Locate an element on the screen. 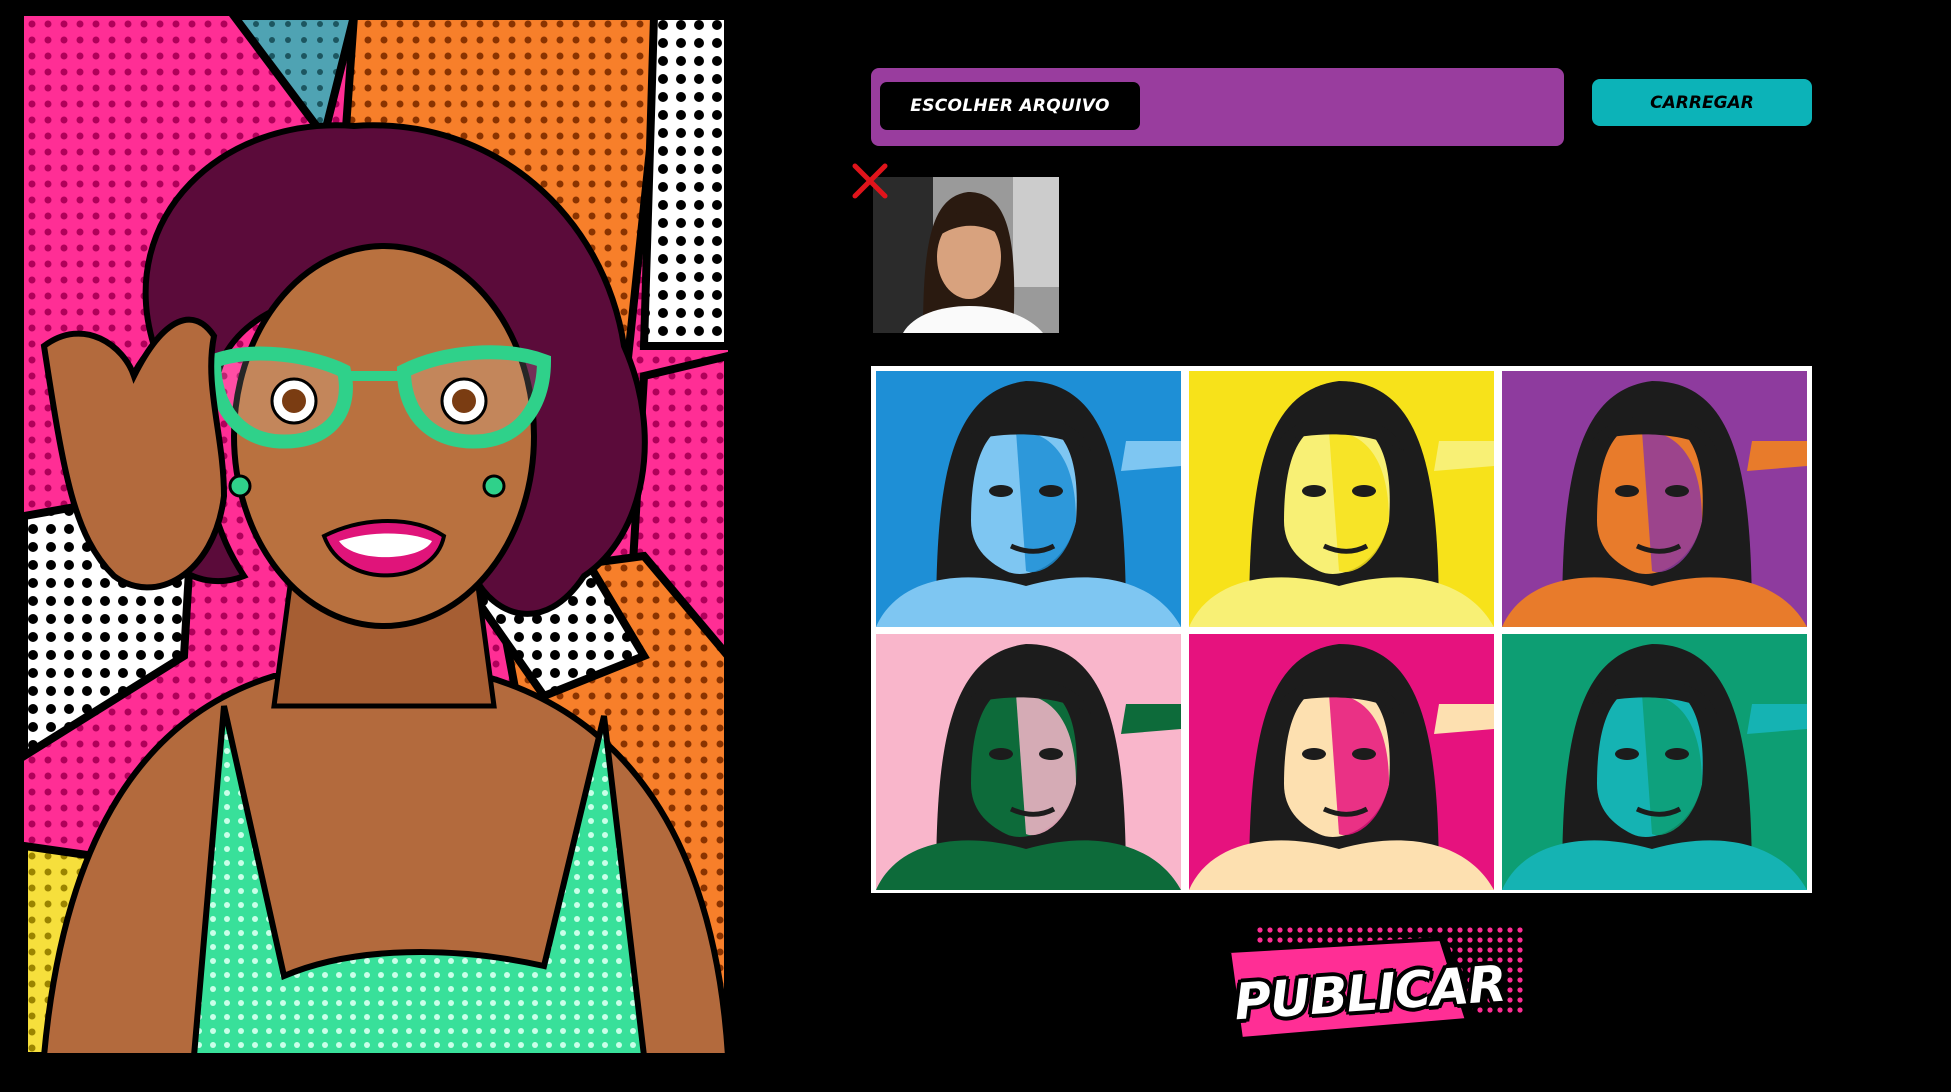 The width and height of the screenshot is (1951, 1092). publish-button: PUBLICAR is located at coordinates (1370, 1000).